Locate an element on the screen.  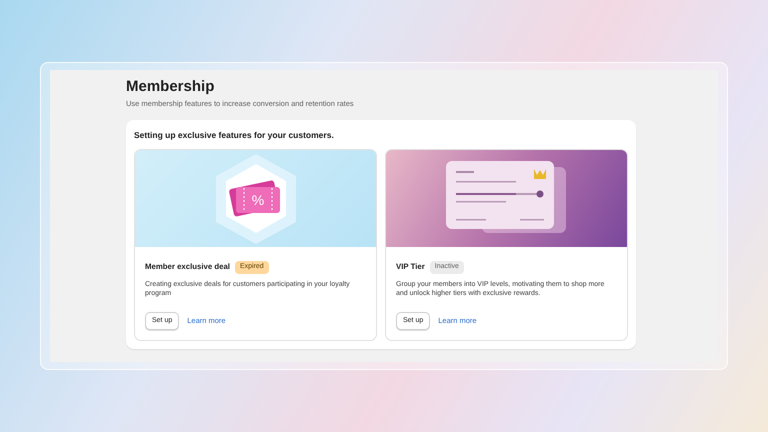
page-title: Membership is located at coordinates (171, 87).